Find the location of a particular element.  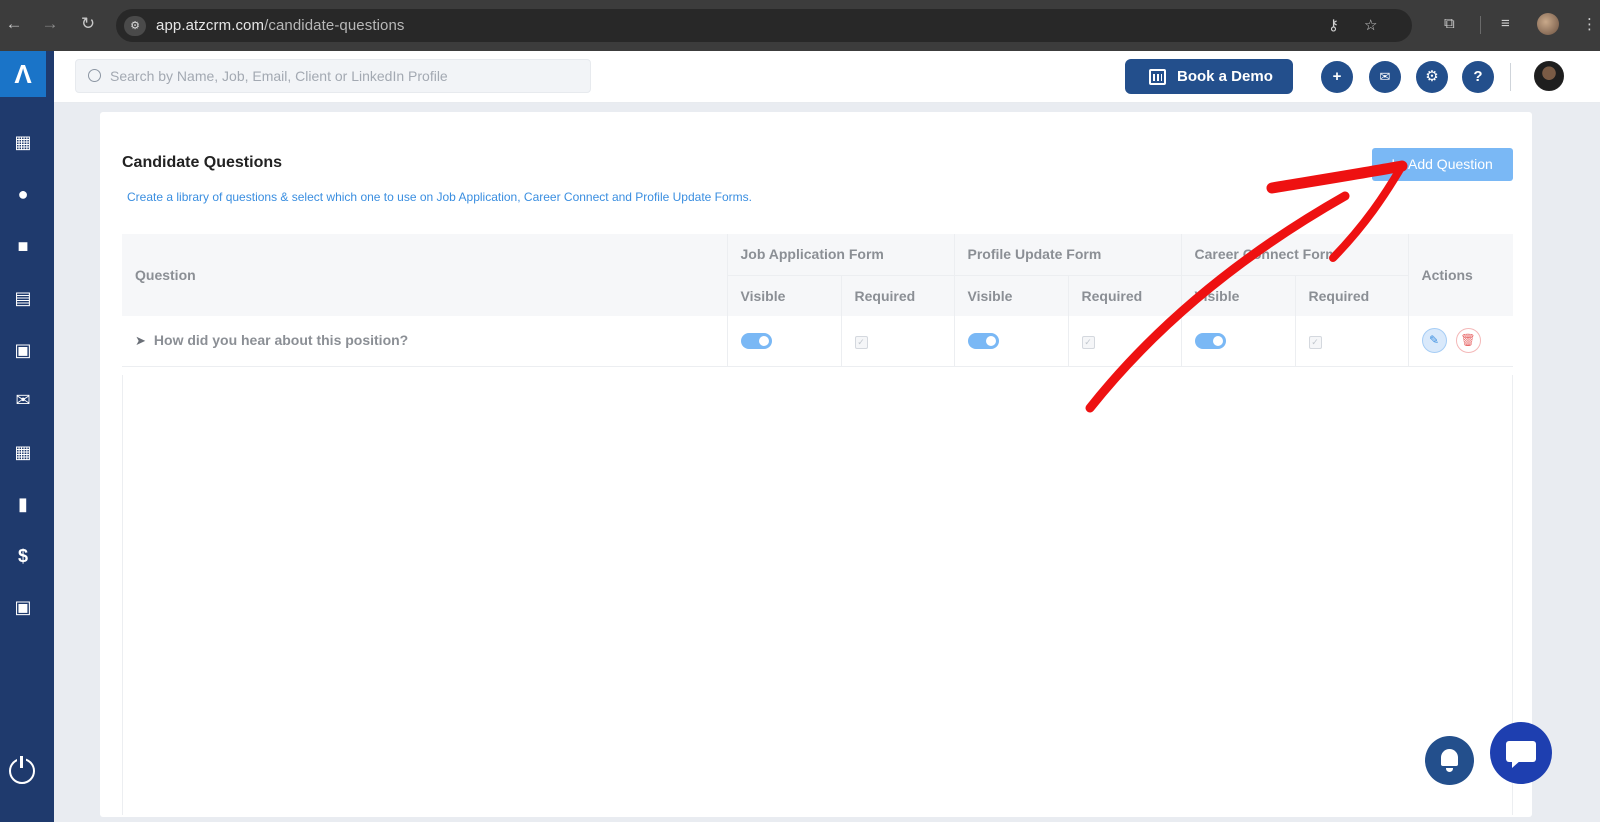

delete-icon: 🗑 is located at coordinates (1468, 341).